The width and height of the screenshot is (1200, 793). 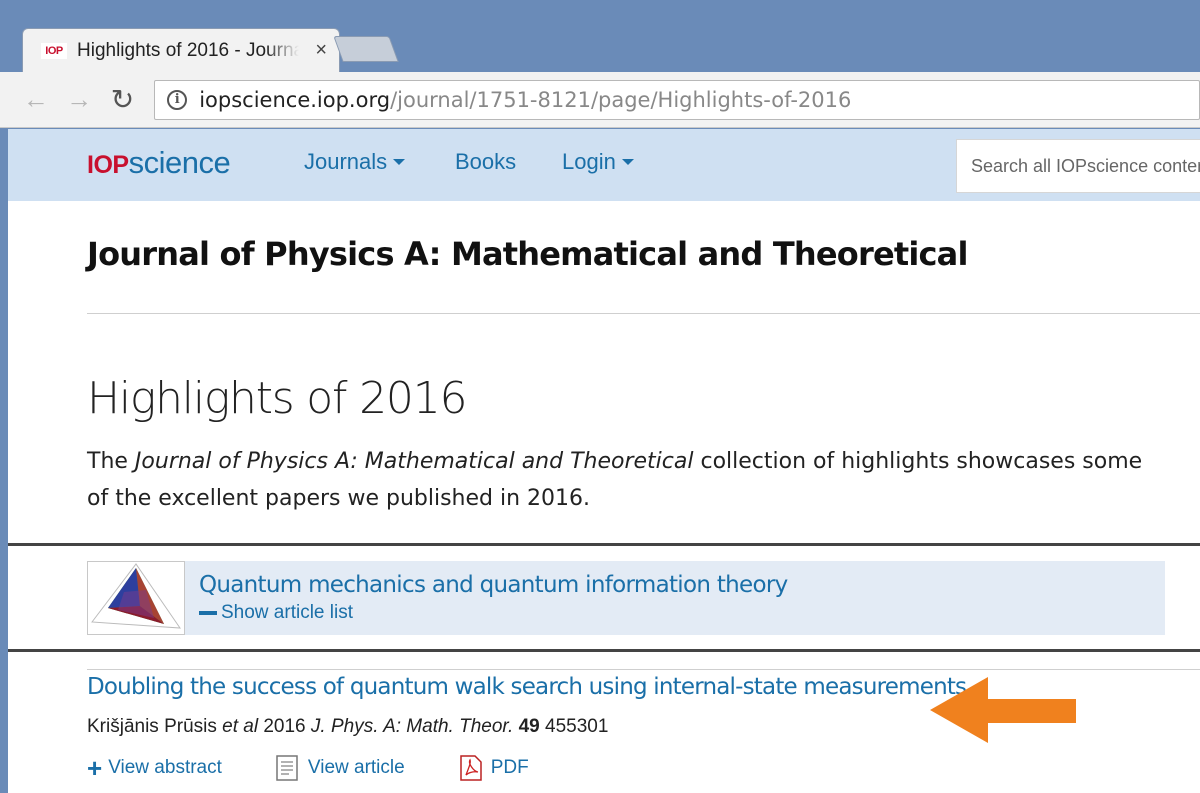 I want to click on pdf-icon, so click(x=470, y=768).